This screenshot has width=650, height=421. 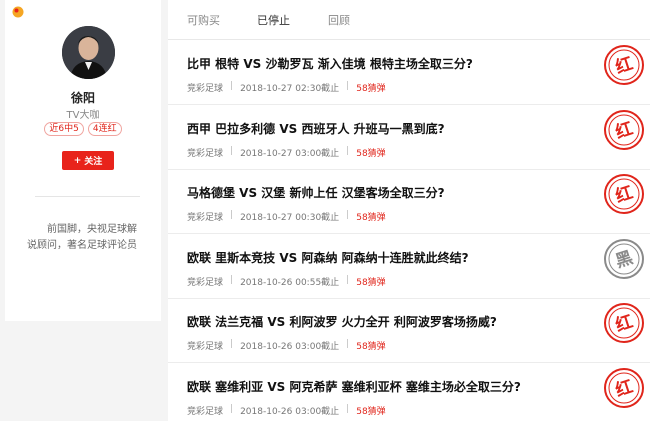 What do you see at coordinates (203, 20) in the screenshot?
I see `tab-purchasable: 可购买` at bounding box center [203, 20].